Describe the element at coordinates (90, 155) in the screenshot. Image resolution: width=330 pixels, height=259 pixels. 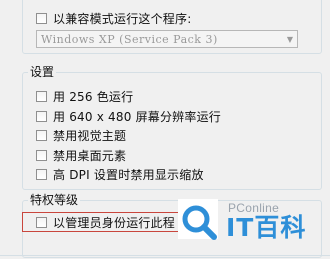
I see `option-label: 禁用桌面元素` at that location.